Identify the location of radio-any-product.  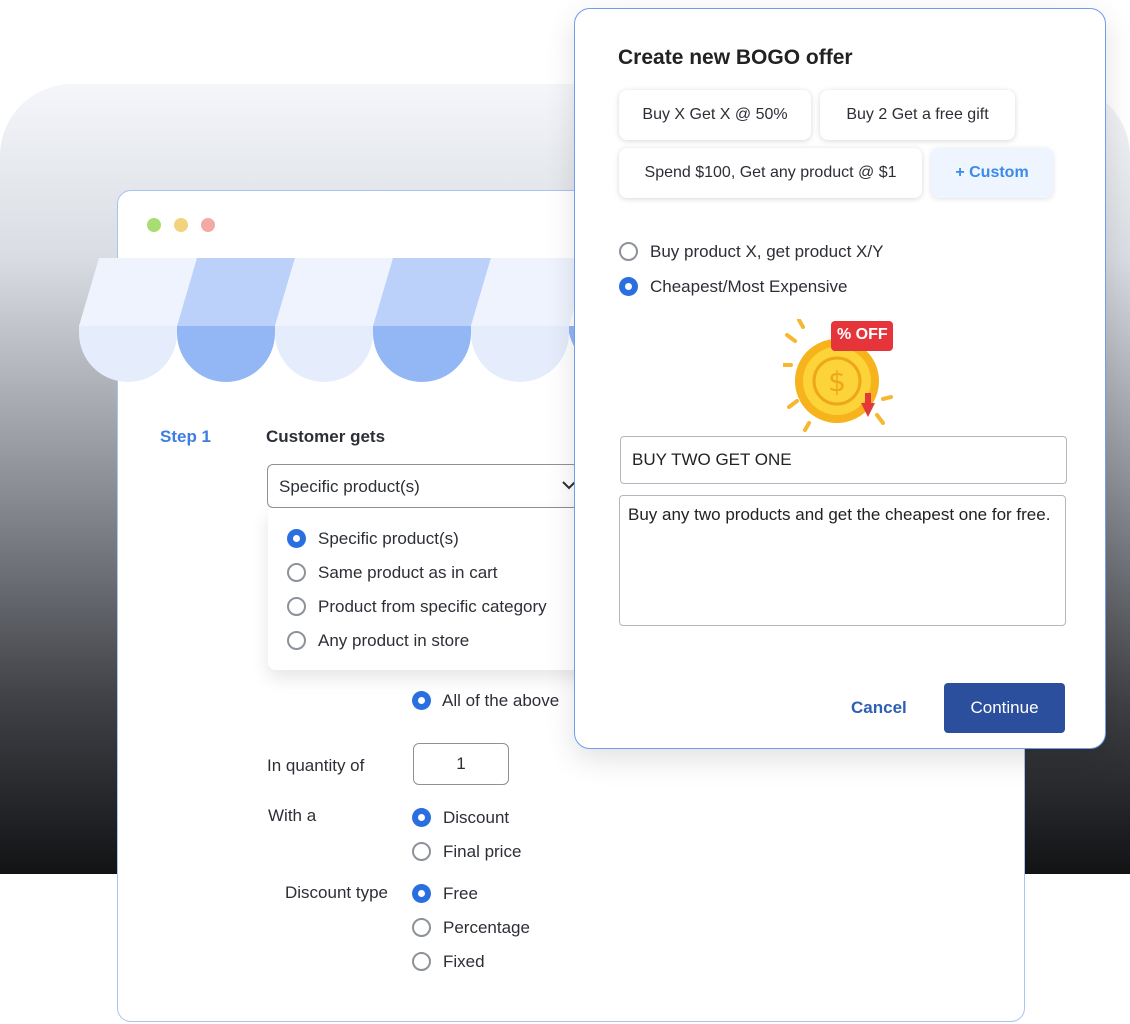
(296, 640).